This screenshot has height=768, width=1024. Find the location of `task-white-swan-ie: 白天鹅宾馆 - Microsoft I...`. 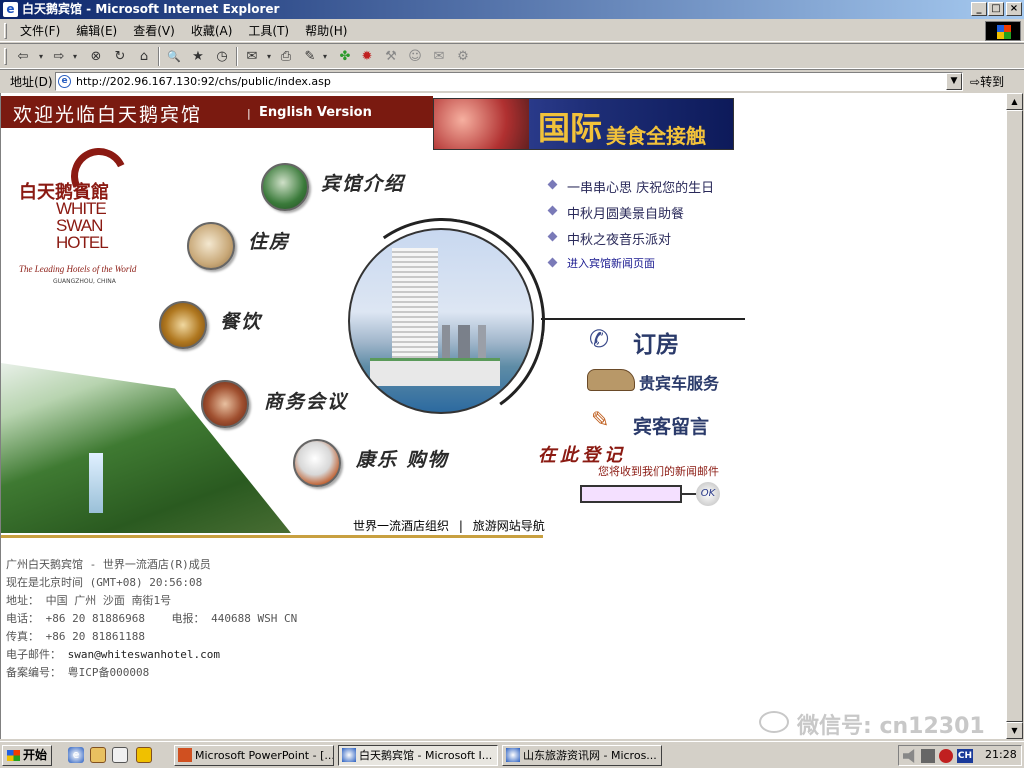

task-white-swan-ie: 白天鹅宾馆 - Microsoft I... is located at coordinates (418, 755).